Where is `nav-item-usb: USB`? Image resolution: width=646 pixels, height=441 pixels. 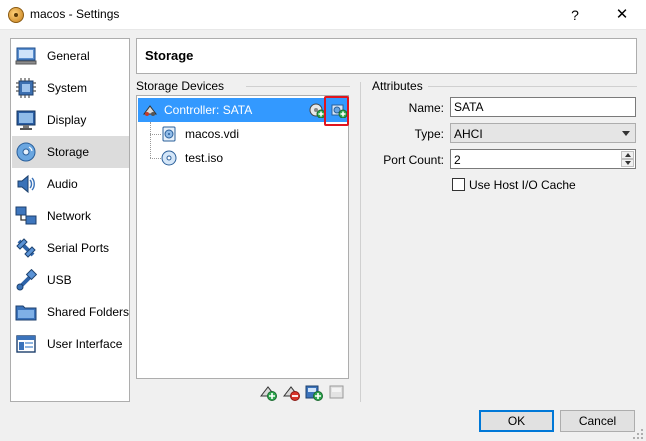
nav-item-usb: USB is located at coordinates (70, 280).